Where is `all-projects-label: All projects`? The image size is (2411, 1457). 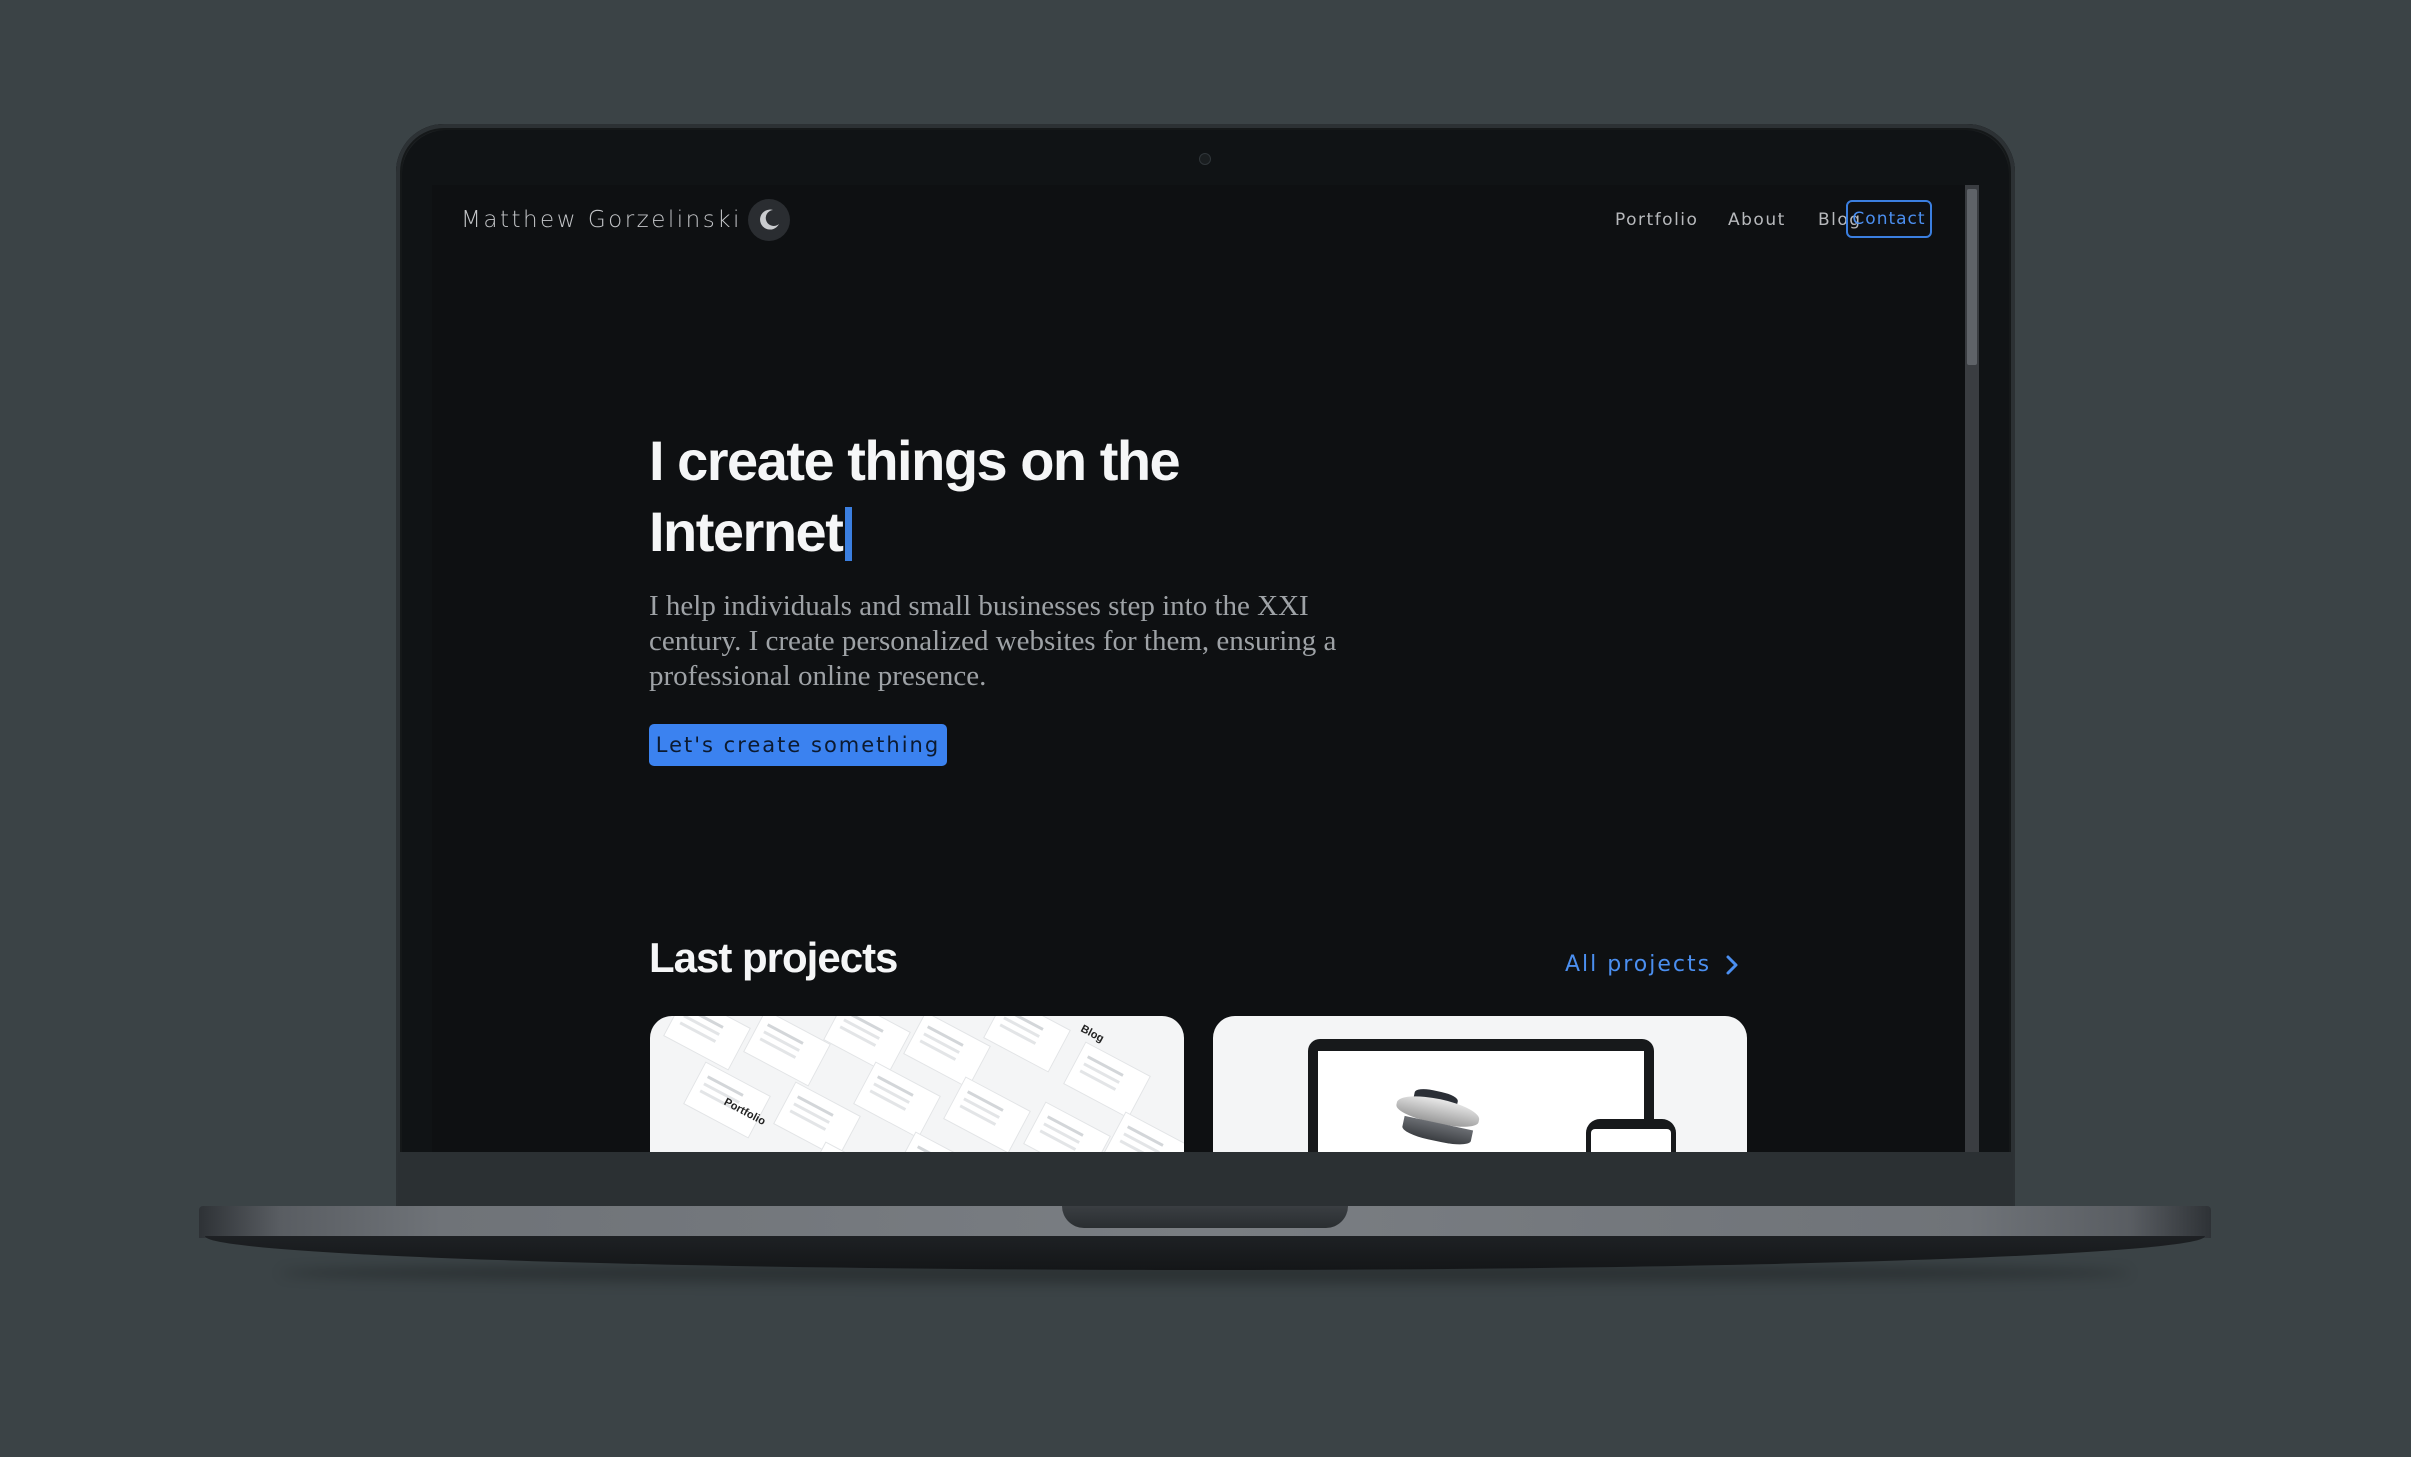 all-projects-label: All projects is located at coordinates (1638, 964).